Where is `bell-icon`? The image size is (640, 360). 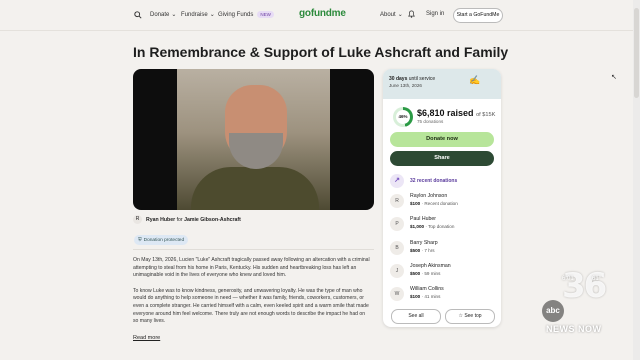
bell-icon is located at coordinates (411, 14).